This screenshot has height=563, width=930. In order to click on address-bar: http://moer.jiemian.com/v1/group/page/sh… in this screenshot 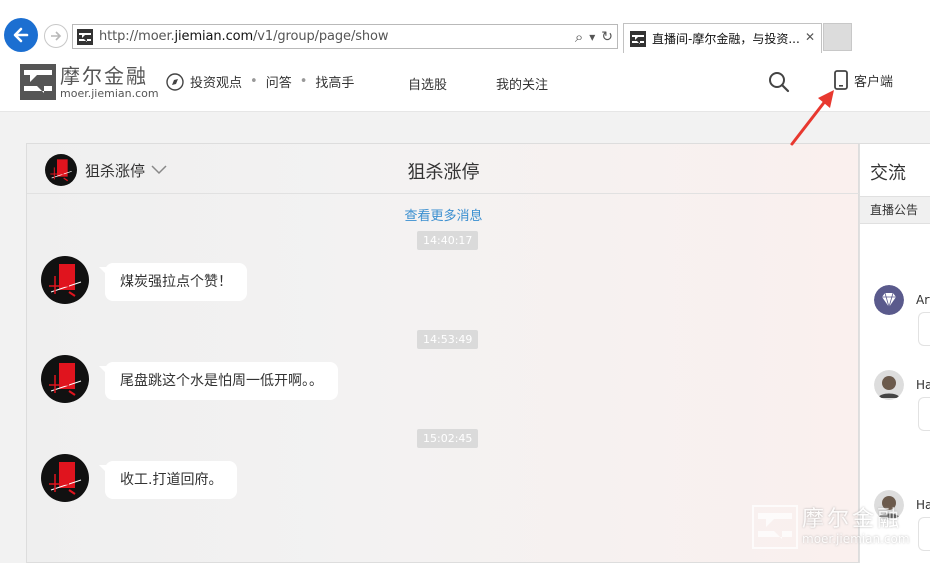, I will do `click(345, 36)`.